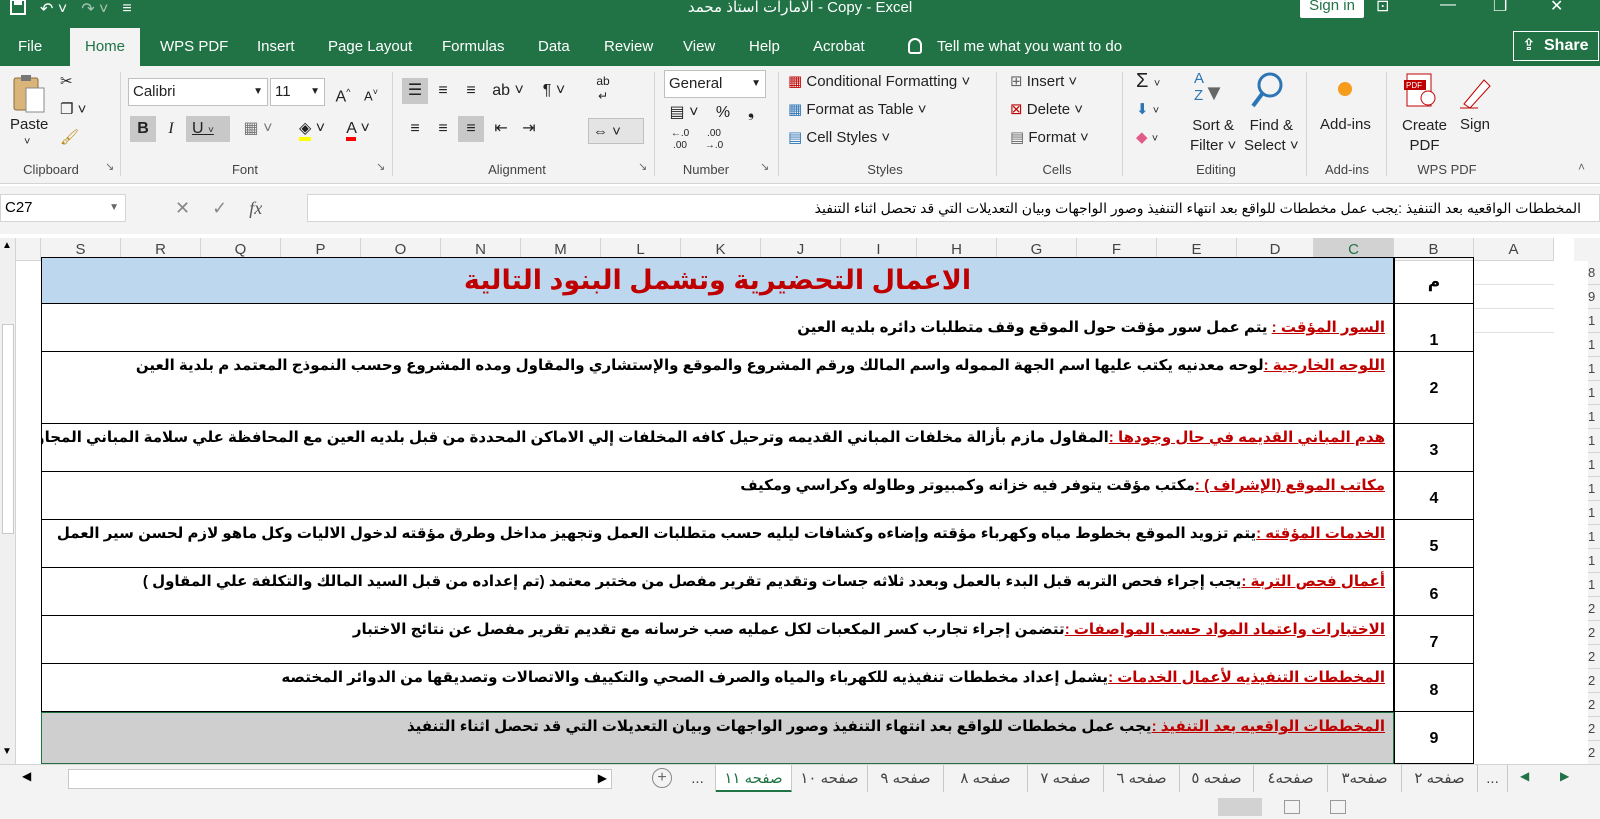  What do you see at coordinates (1147, 109) in the screenshot?
I see `fill-icon: ⬇ ˅` at bounding box center [1147, 109].